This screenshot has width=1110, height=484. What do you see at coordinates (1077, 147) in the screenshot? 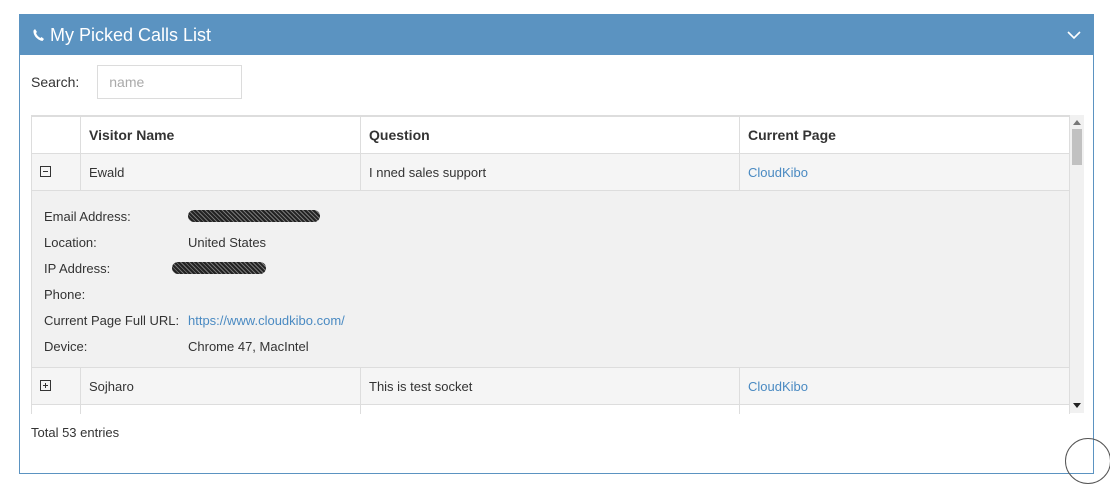
I see `scroll-thumb` at bounding box center [1077, 147].